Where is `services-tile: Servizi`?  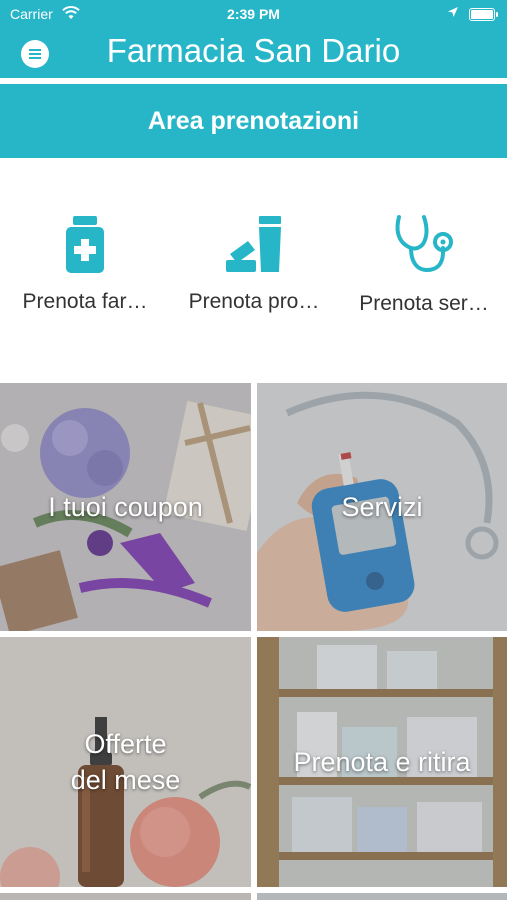 services-tile: Servizi is located at coordinates (382, 507).